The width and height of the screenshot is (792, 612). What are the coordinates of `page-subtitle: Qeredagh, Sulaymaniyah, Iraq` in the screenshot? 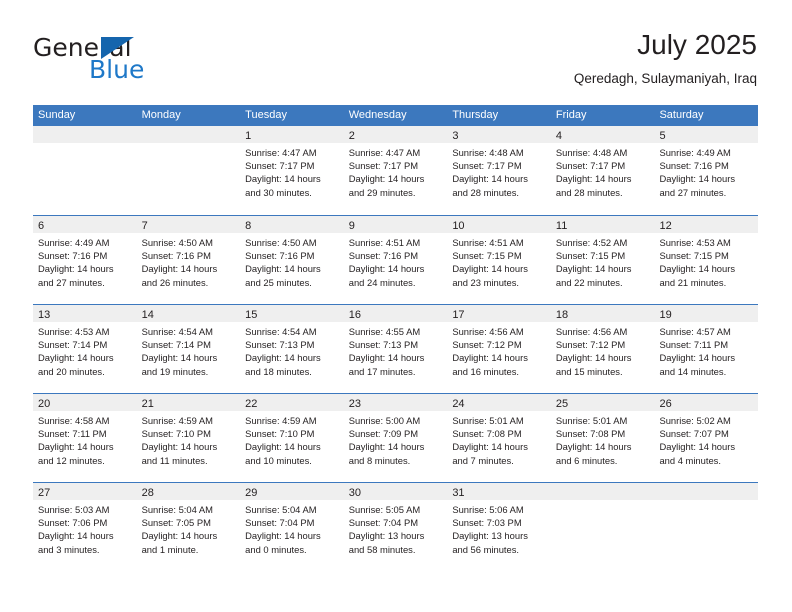 It's located at (665, 78).